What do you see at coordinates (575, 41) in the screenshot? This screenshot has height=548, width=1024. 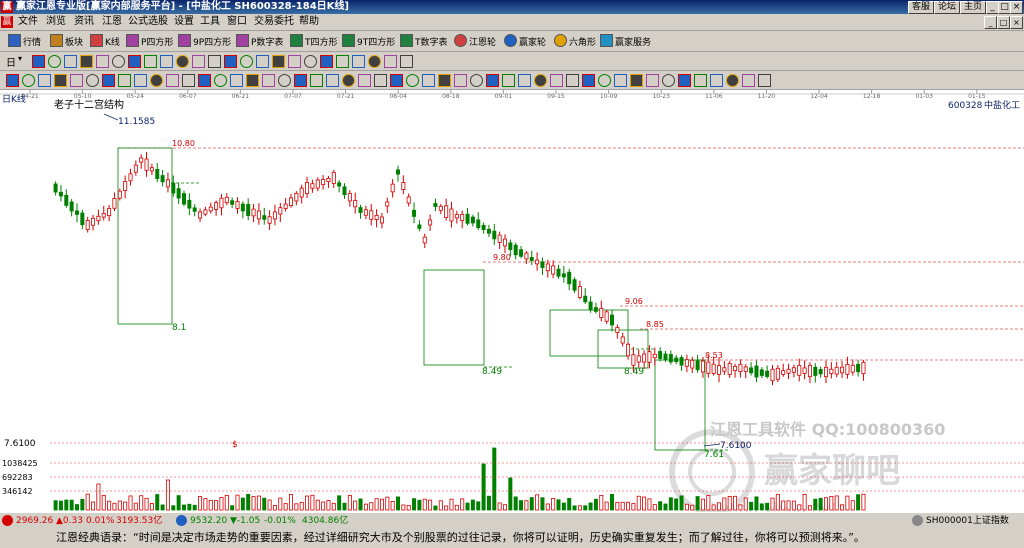 I see `tool-hexagon: 六角形` at bounding box center [575, 41].